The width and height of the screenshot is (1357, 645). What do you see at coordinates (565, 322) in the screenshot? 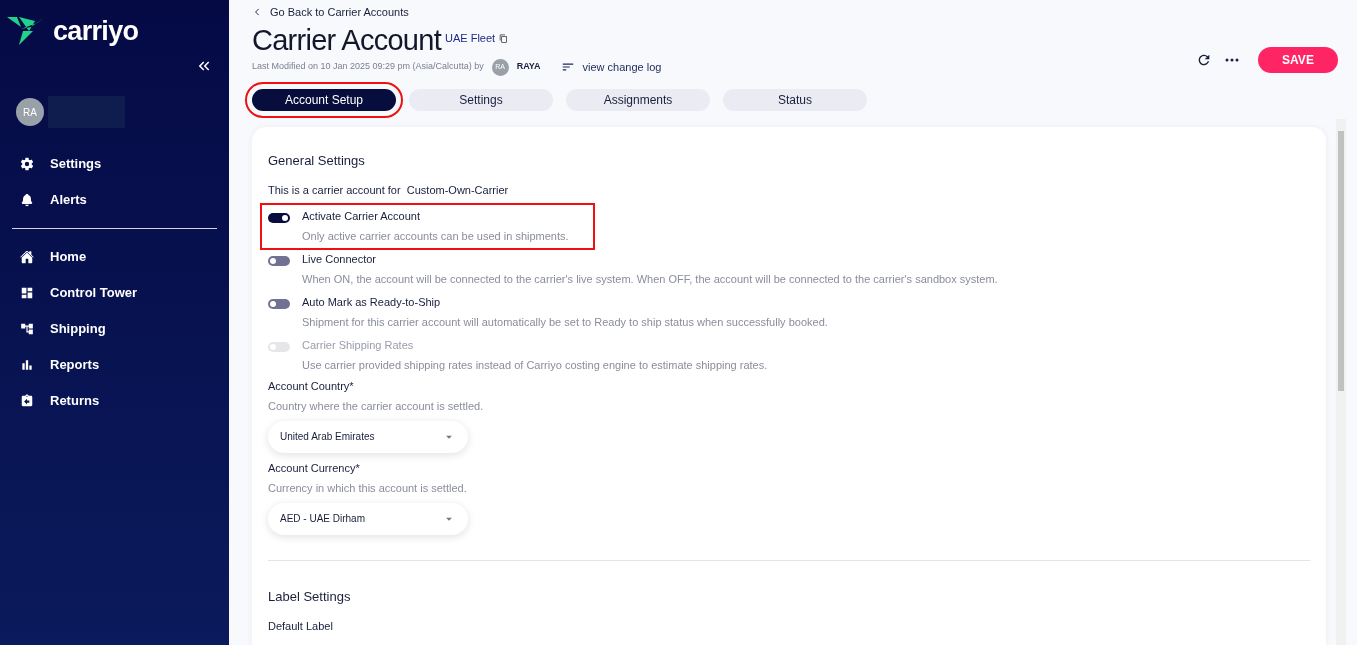
I see `toggle-description: Shipment for this carrier account will automatically be set to Ready to ship status when successfully booked.` at bounding box center [565, 322].